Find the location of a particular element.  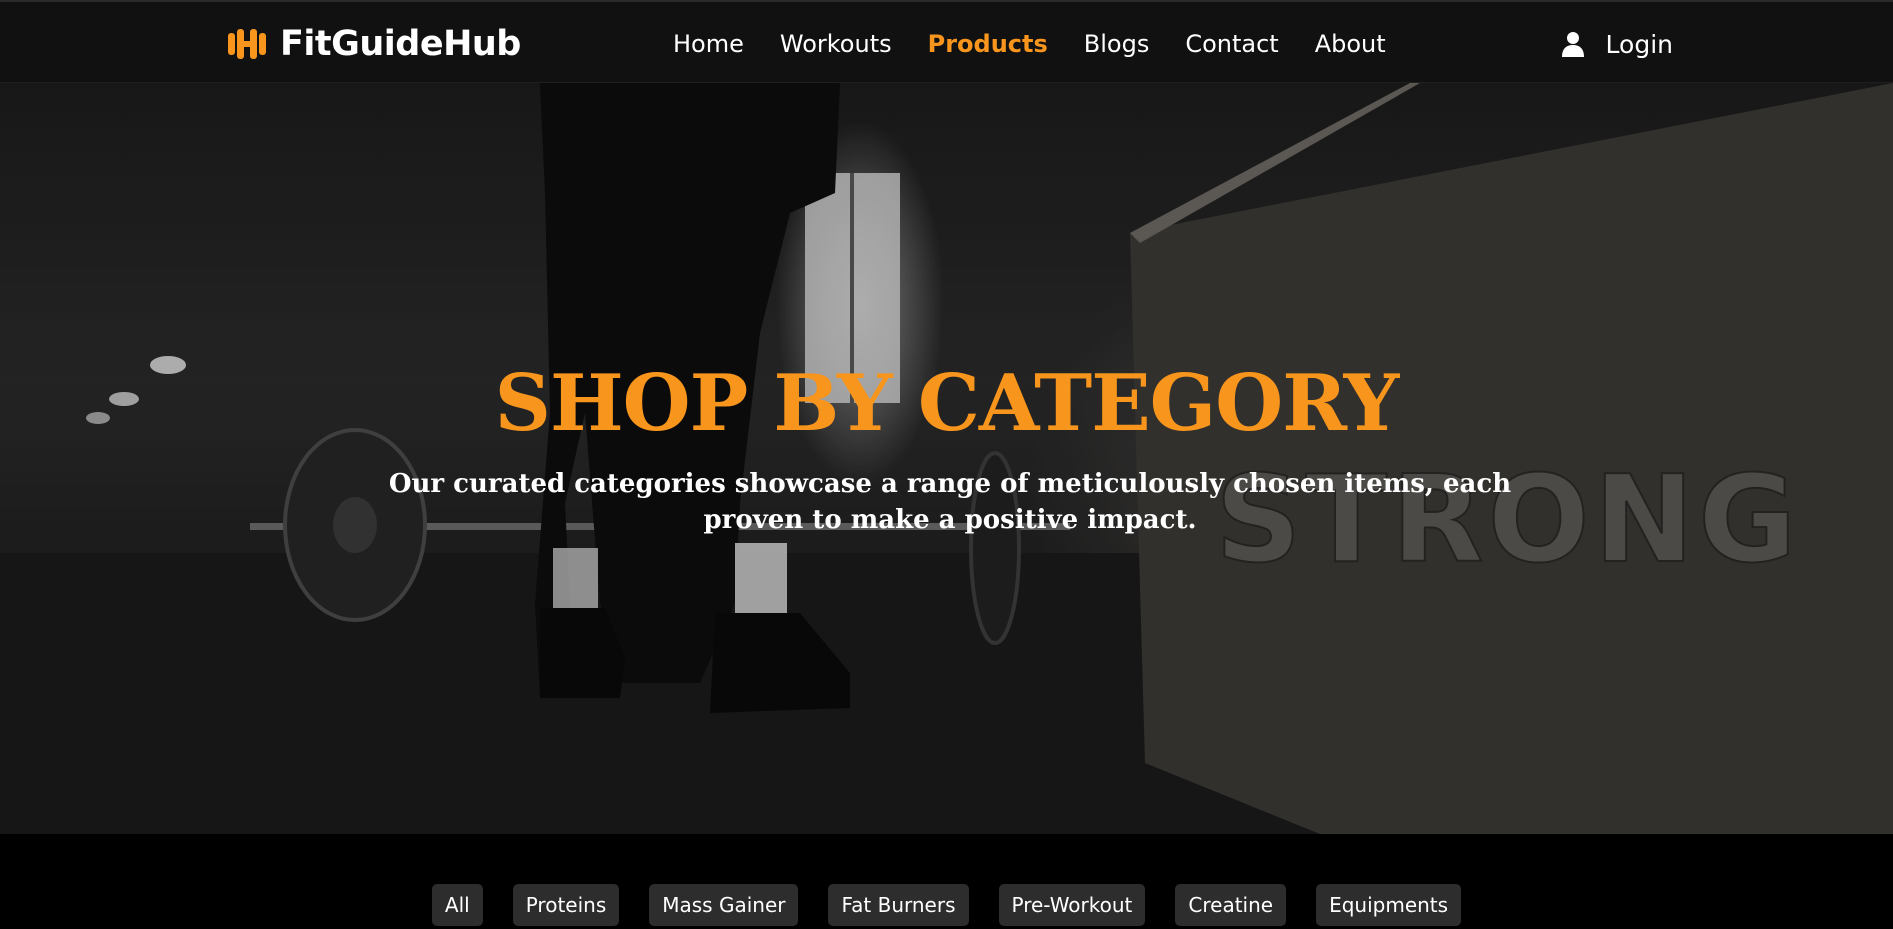

nav-products: Products is located at coordinates (988, 44).